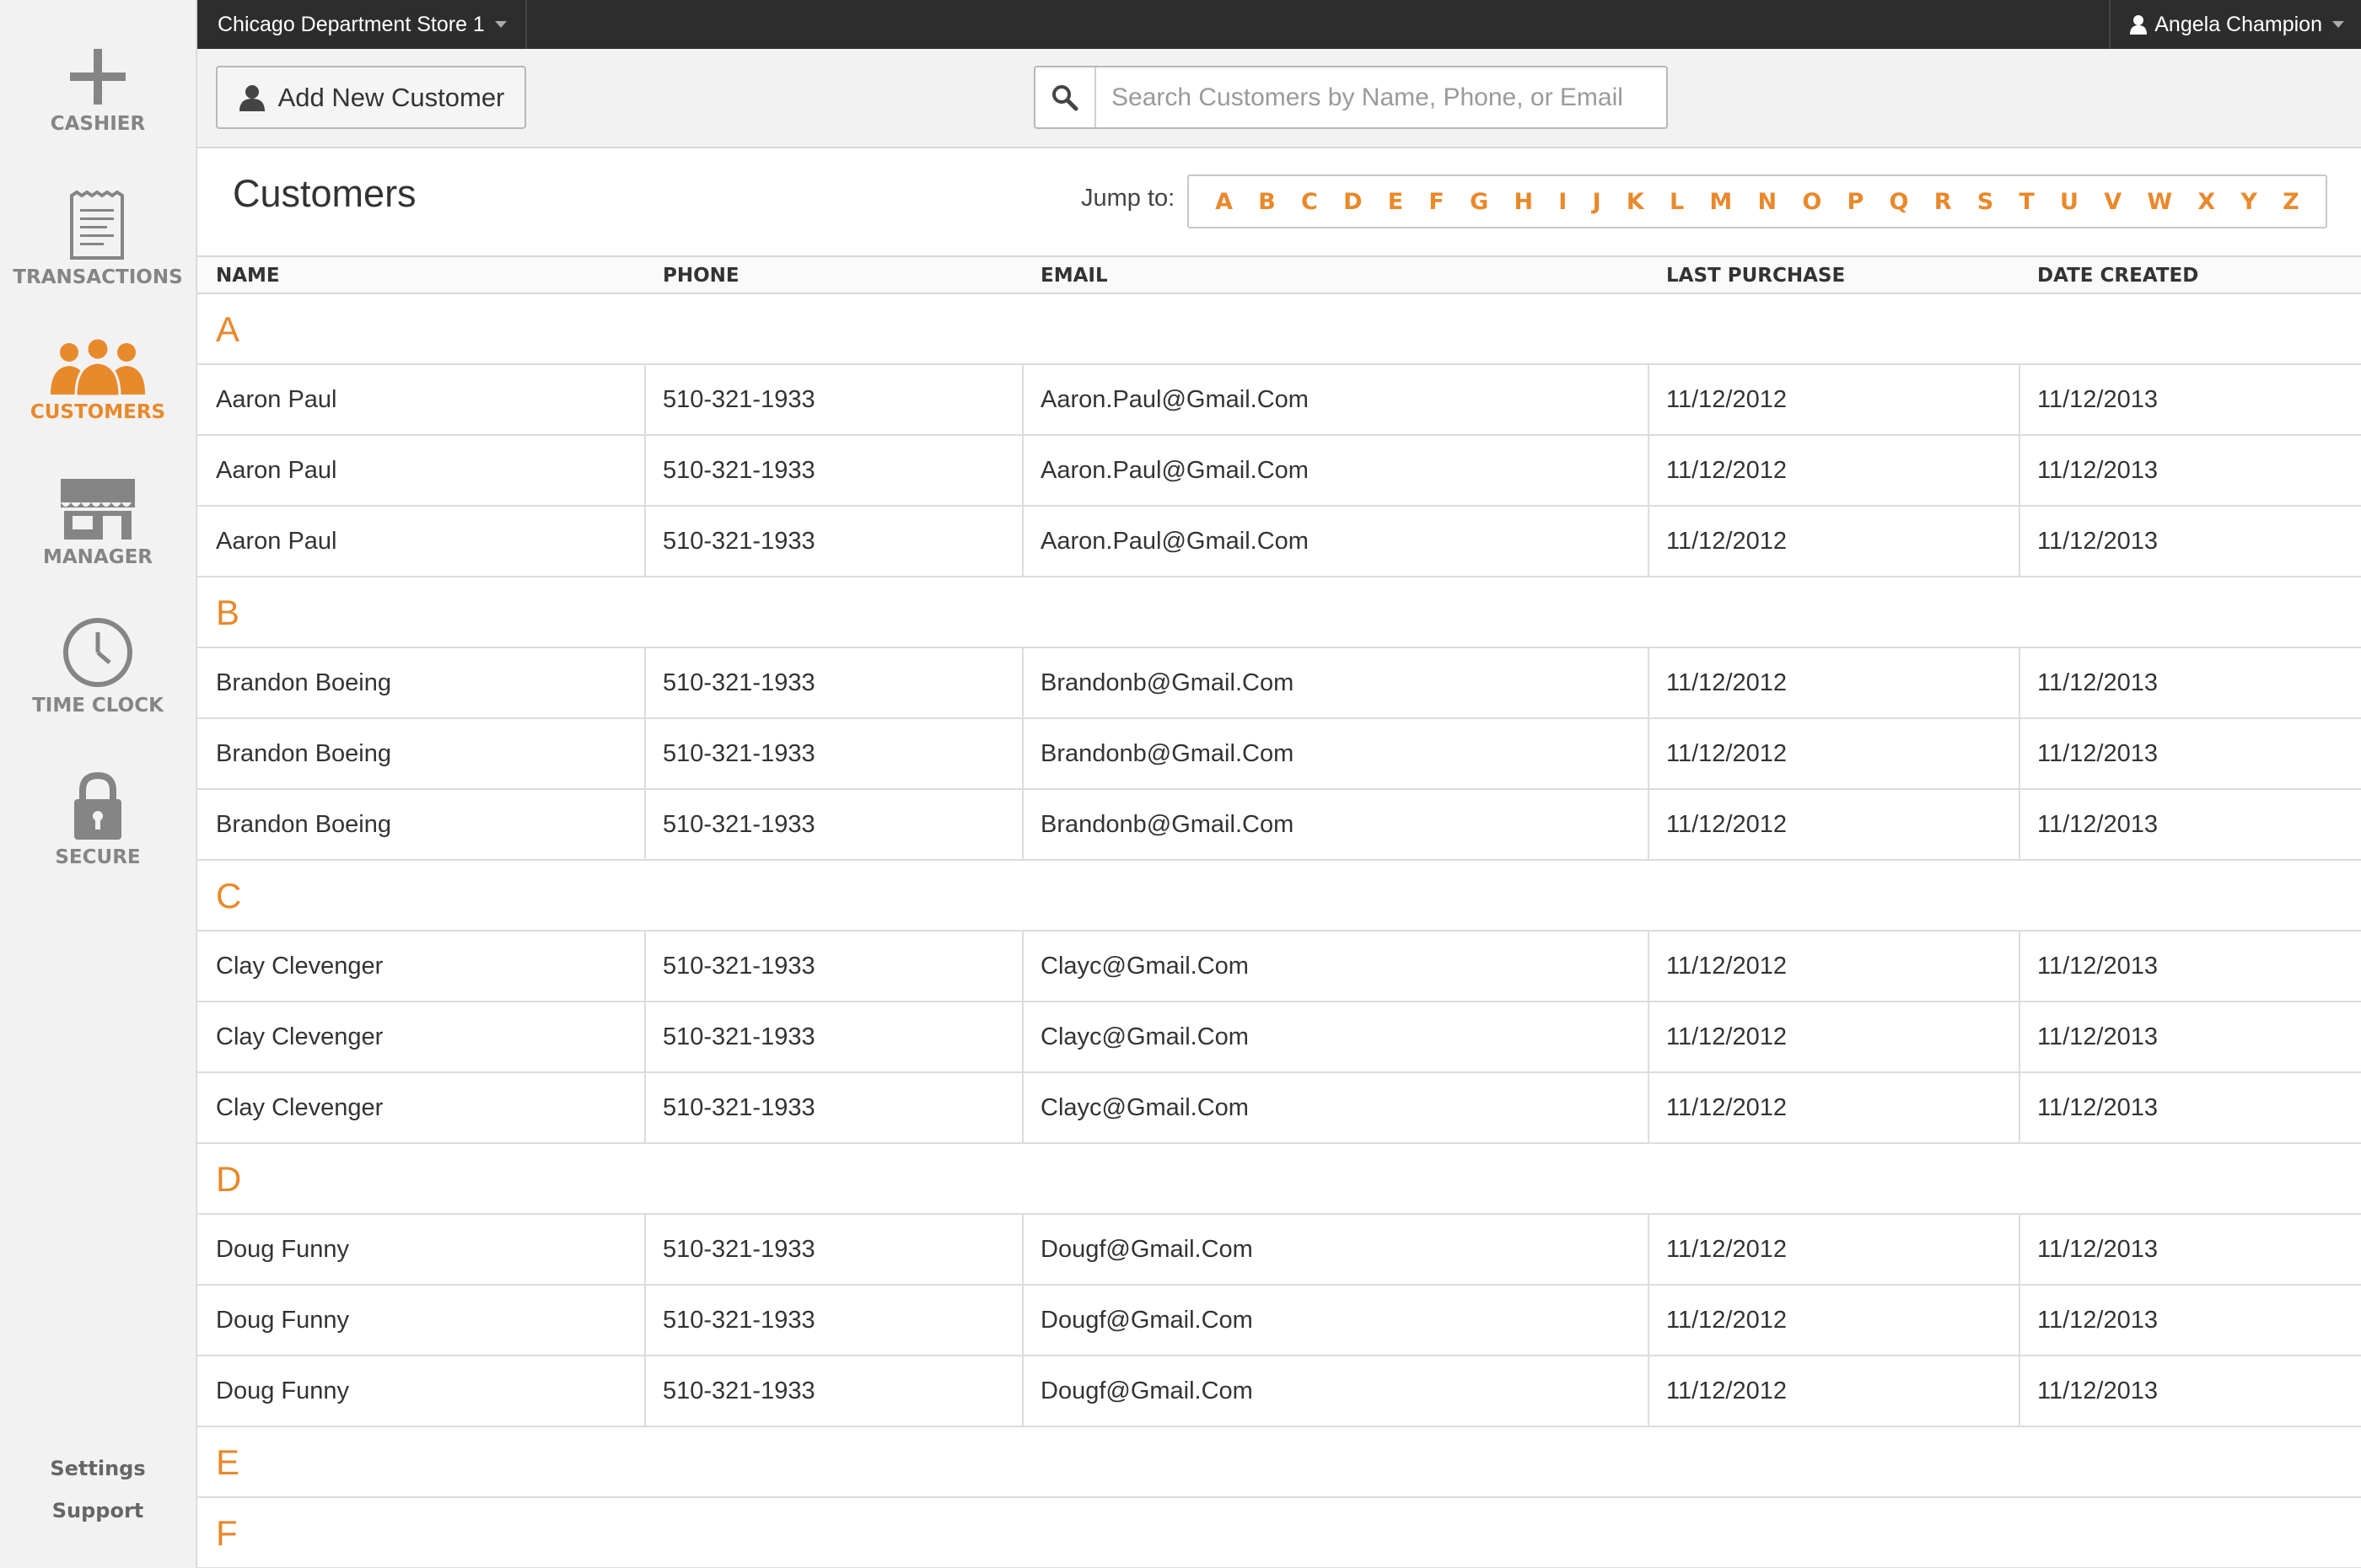 This screenshot has height=1568, width=2361. What do you see at coordinates (2248, 202) in the screenshot?
I see `jump-letter-y: Y` at bounding box center [2248, 202].